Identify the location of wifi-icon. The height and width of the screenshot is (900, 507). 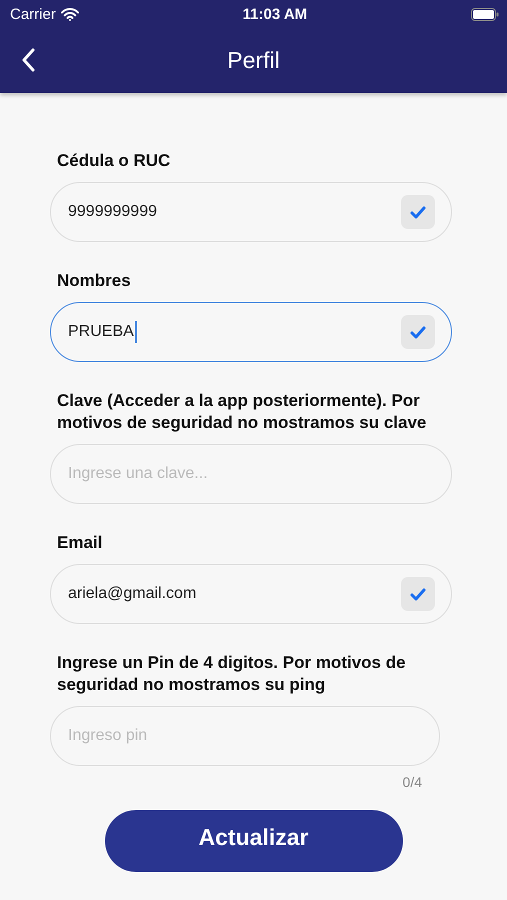
(69, 14).